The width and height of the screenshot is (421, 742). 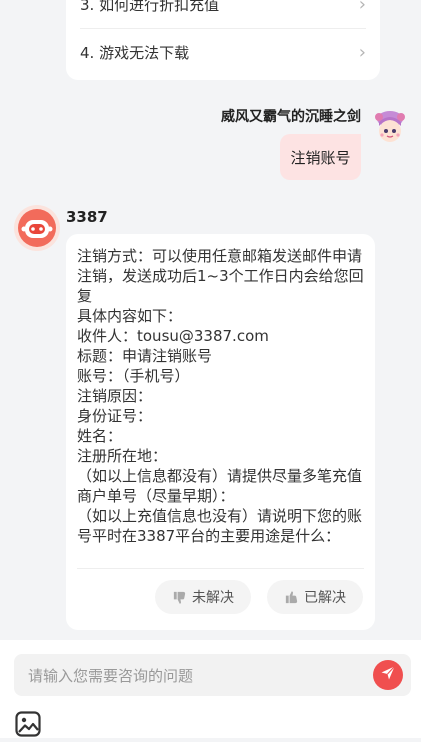 I want to click on send-icon, so click(x=388, y=675).